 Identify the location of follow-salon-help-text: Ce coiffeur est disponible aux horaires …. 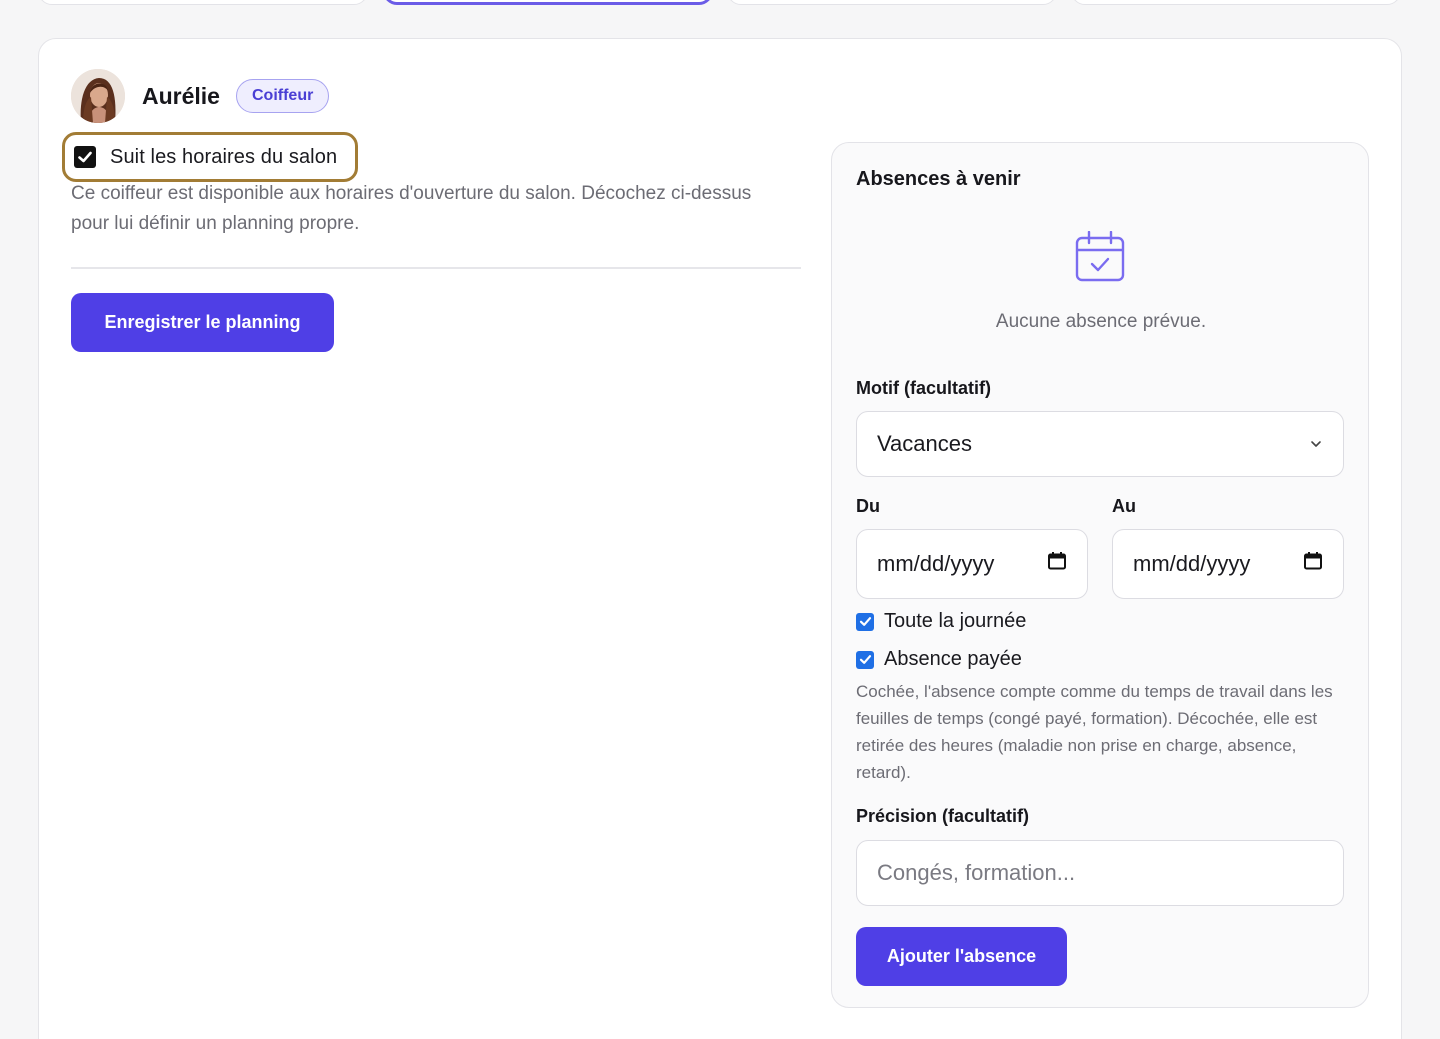
(411, 208).